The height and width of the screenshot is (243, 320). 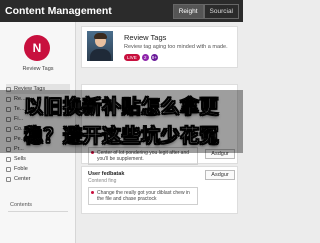 What do you see at coordinates (100, 36) in the screenshot?
I see `photo-hair` at bounding box center [100, 36].